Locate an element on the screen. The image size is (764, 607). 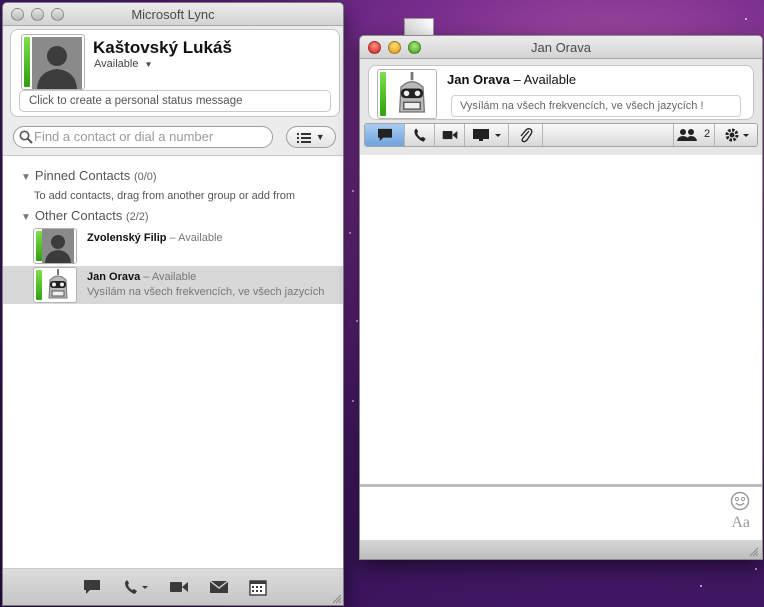
contact-name: Zvolenský Filip is located at coordinates (127, 238).